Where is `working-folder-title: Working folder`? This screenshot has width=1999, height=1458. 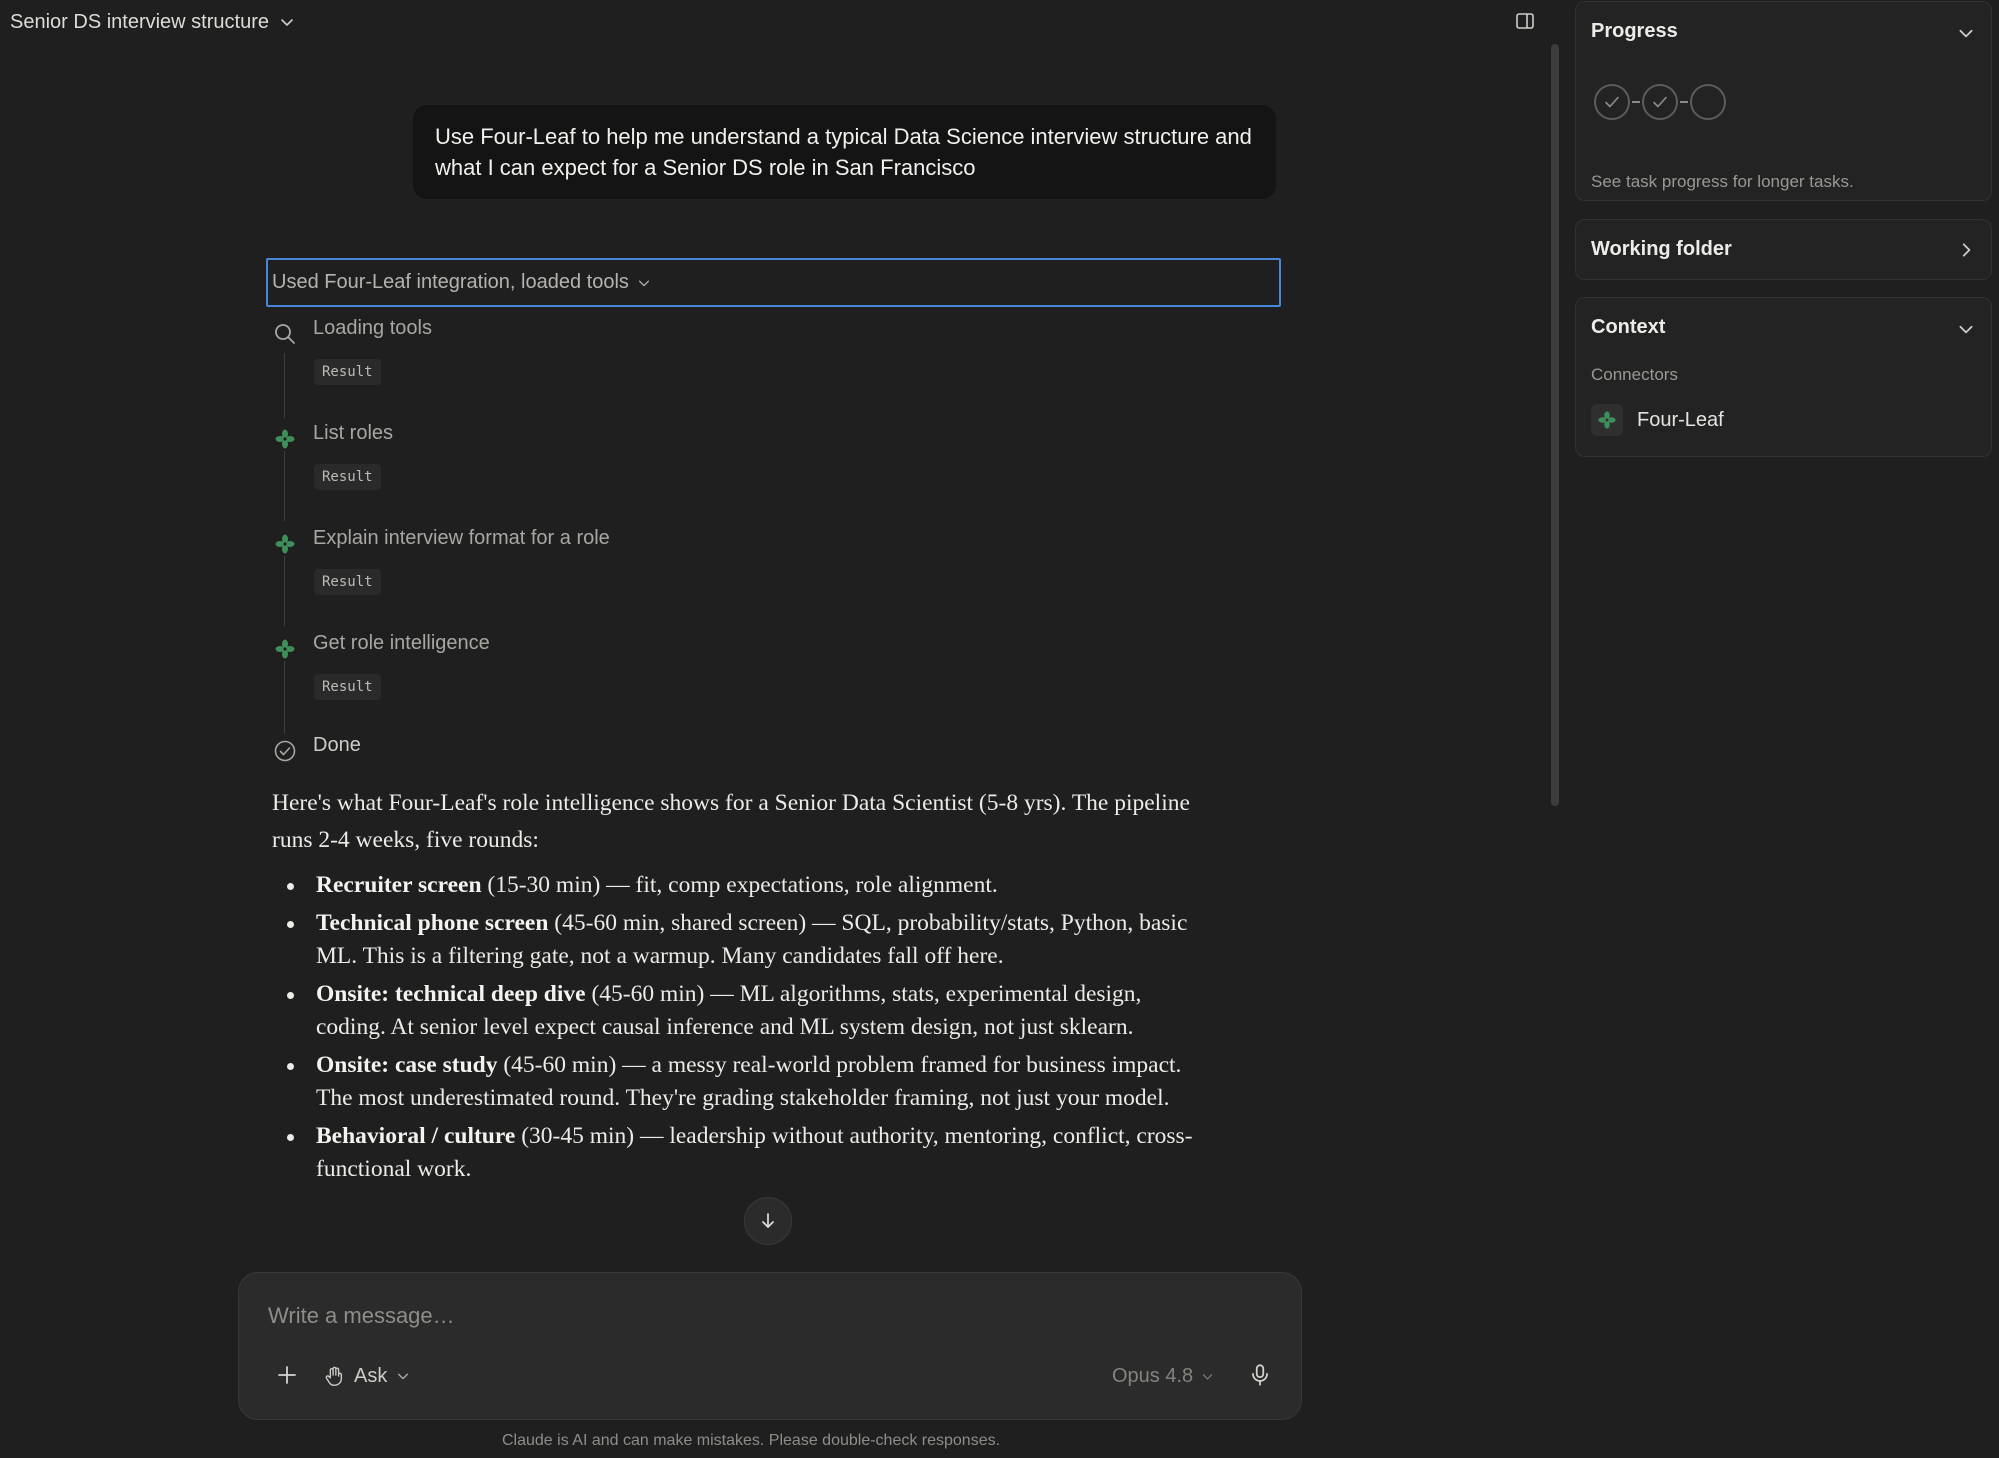 working-folder-title: Working folder is located at coordinates (1661, 249).